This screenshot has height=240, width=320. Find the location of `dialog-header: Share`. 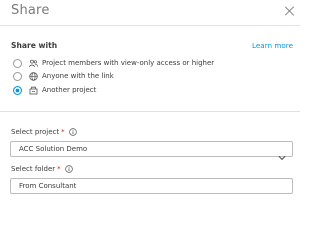

dialog-header: Share is located at coordinates (150, 12).